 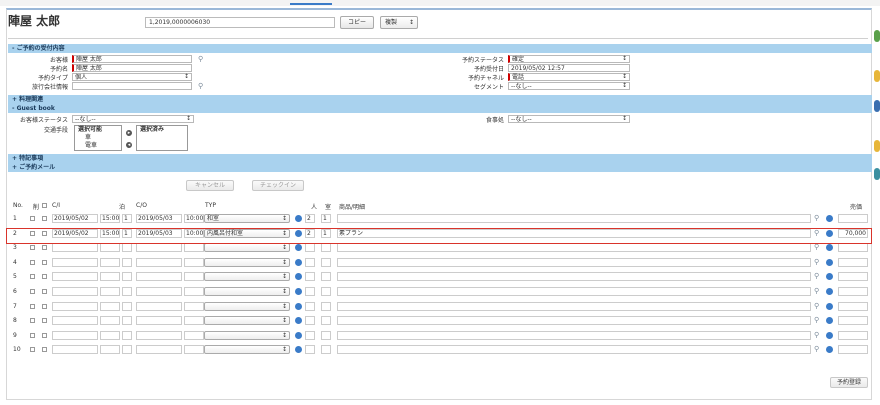 I want to click on guestbook-status-select: --なし--, so click(x=133, y=119).